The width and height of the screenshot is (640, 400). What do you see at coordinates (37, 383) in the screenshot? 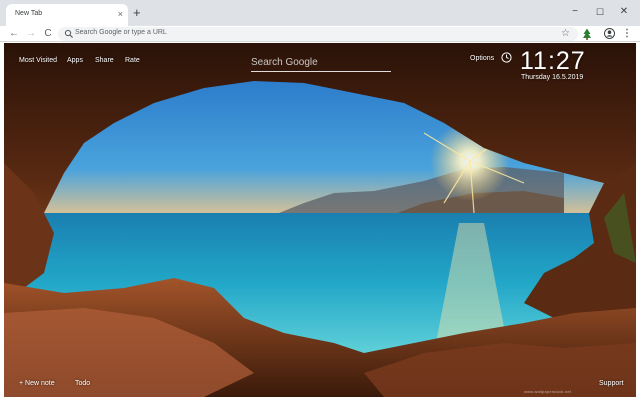
I see `new-note-button: + New note` at bounding box center [37, 383].